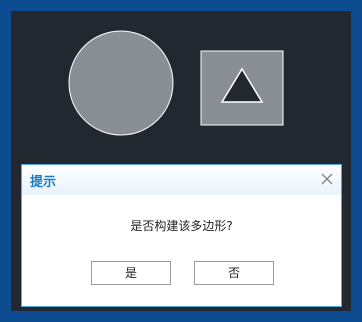 Image resolution: width=362 pixels, height=322 pixels. I want to click on dialog-message: 是否构建该多边形?, so click(181, 226).